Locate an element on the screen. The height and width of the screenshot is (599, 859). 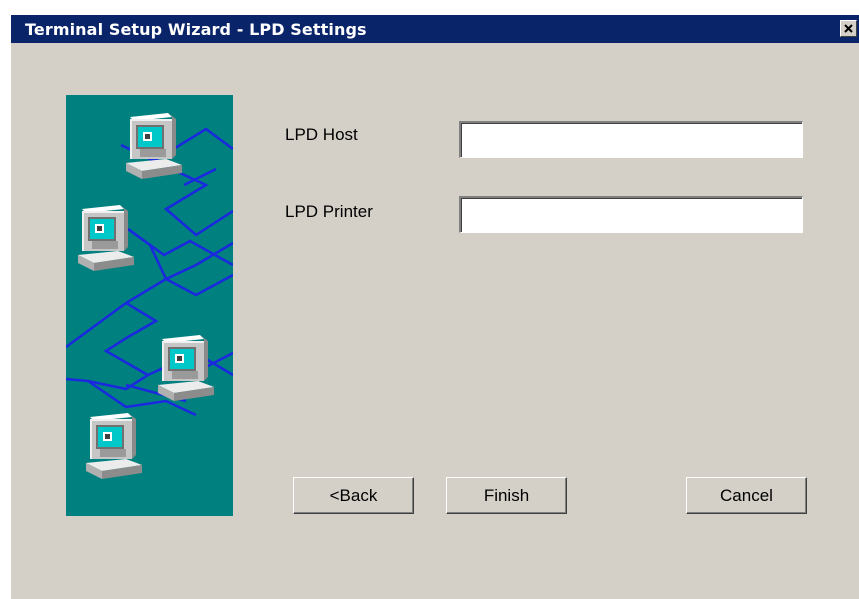
lpd-host-input is located at coordinates (631, 139).